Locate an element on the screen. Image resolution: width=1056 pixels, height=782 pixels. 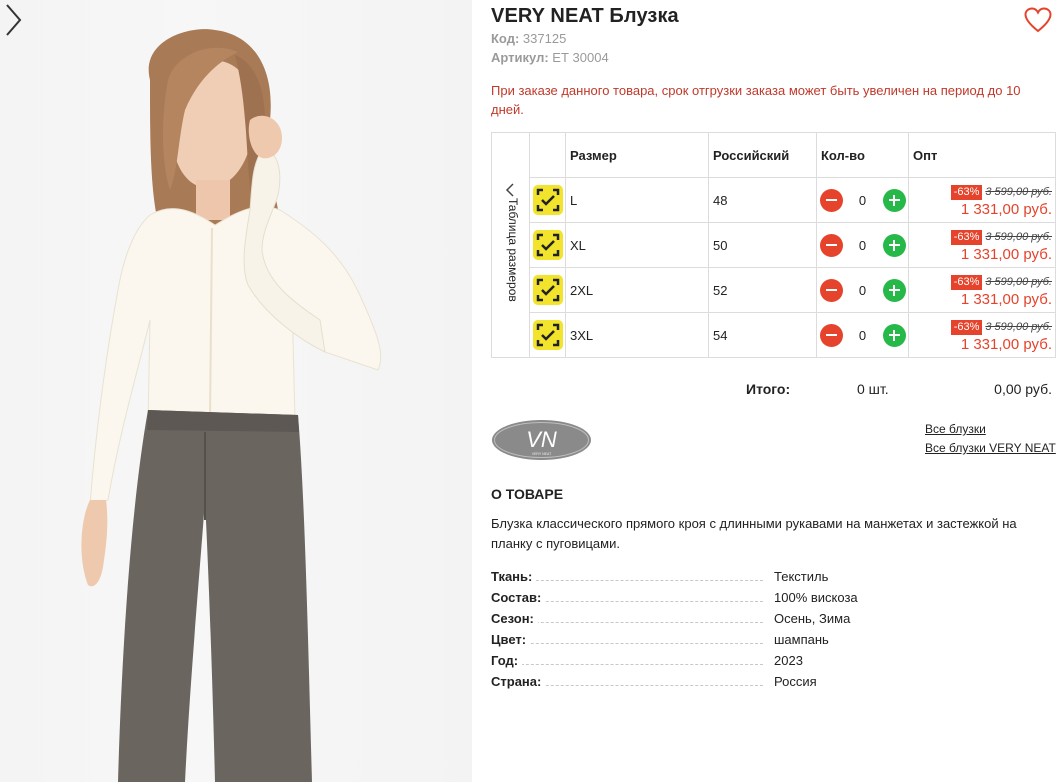
total-qty: 0 шт. is located at coordinates (873, 389).